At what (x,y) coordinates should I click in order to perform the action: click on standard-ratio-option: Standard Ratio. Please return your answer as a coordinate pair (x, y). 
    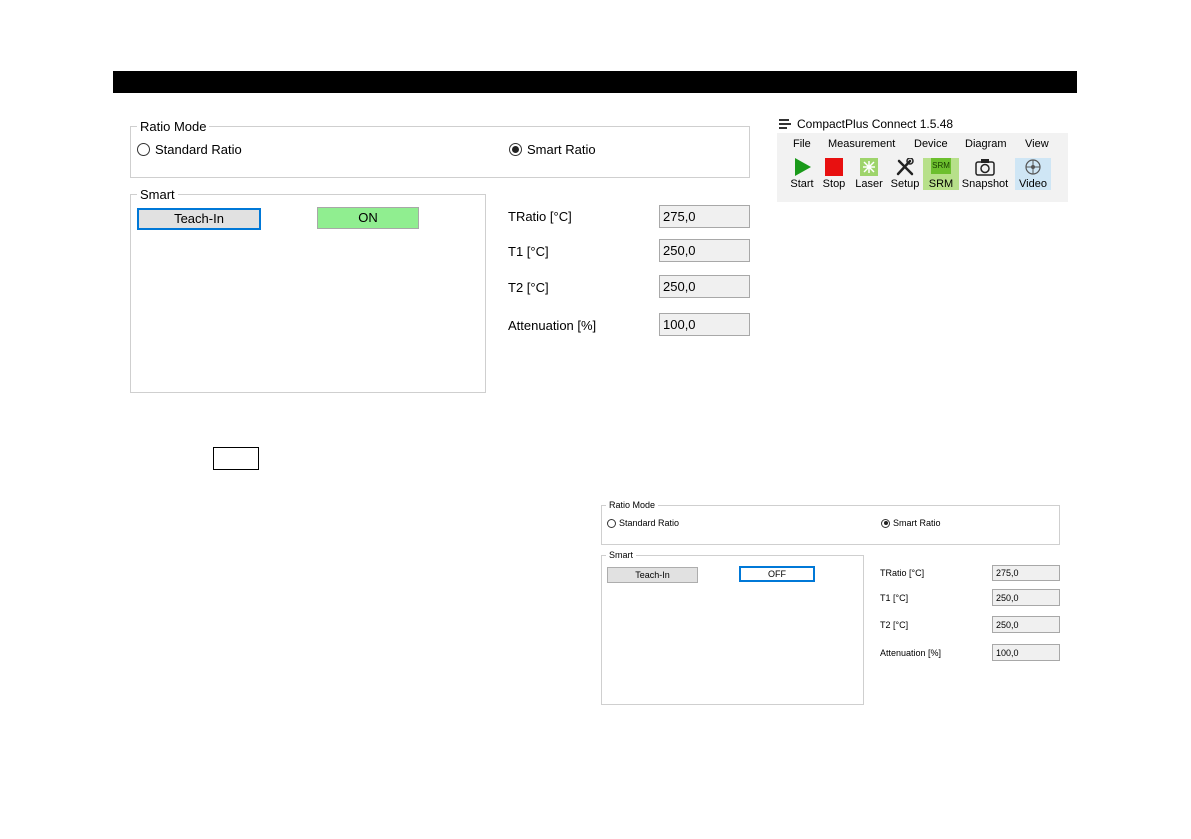
    Looking at the image, I should click on (189, 149).